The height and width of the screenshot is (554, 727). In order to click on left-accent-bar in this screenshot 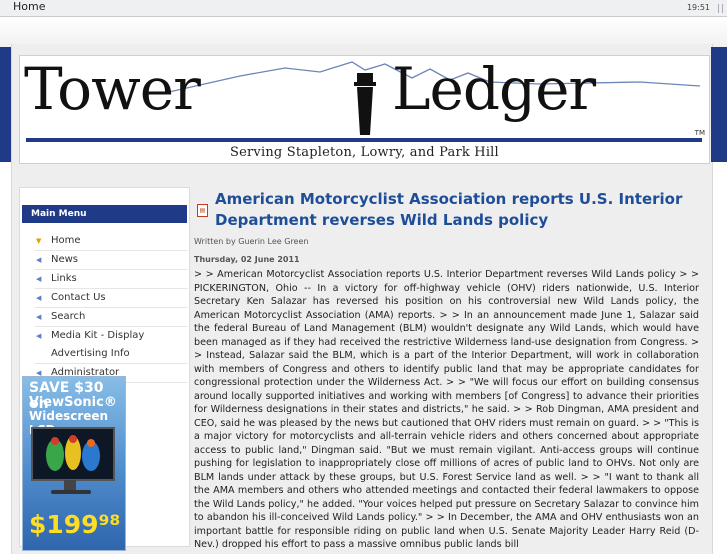, I will do `click(5, 104)`.